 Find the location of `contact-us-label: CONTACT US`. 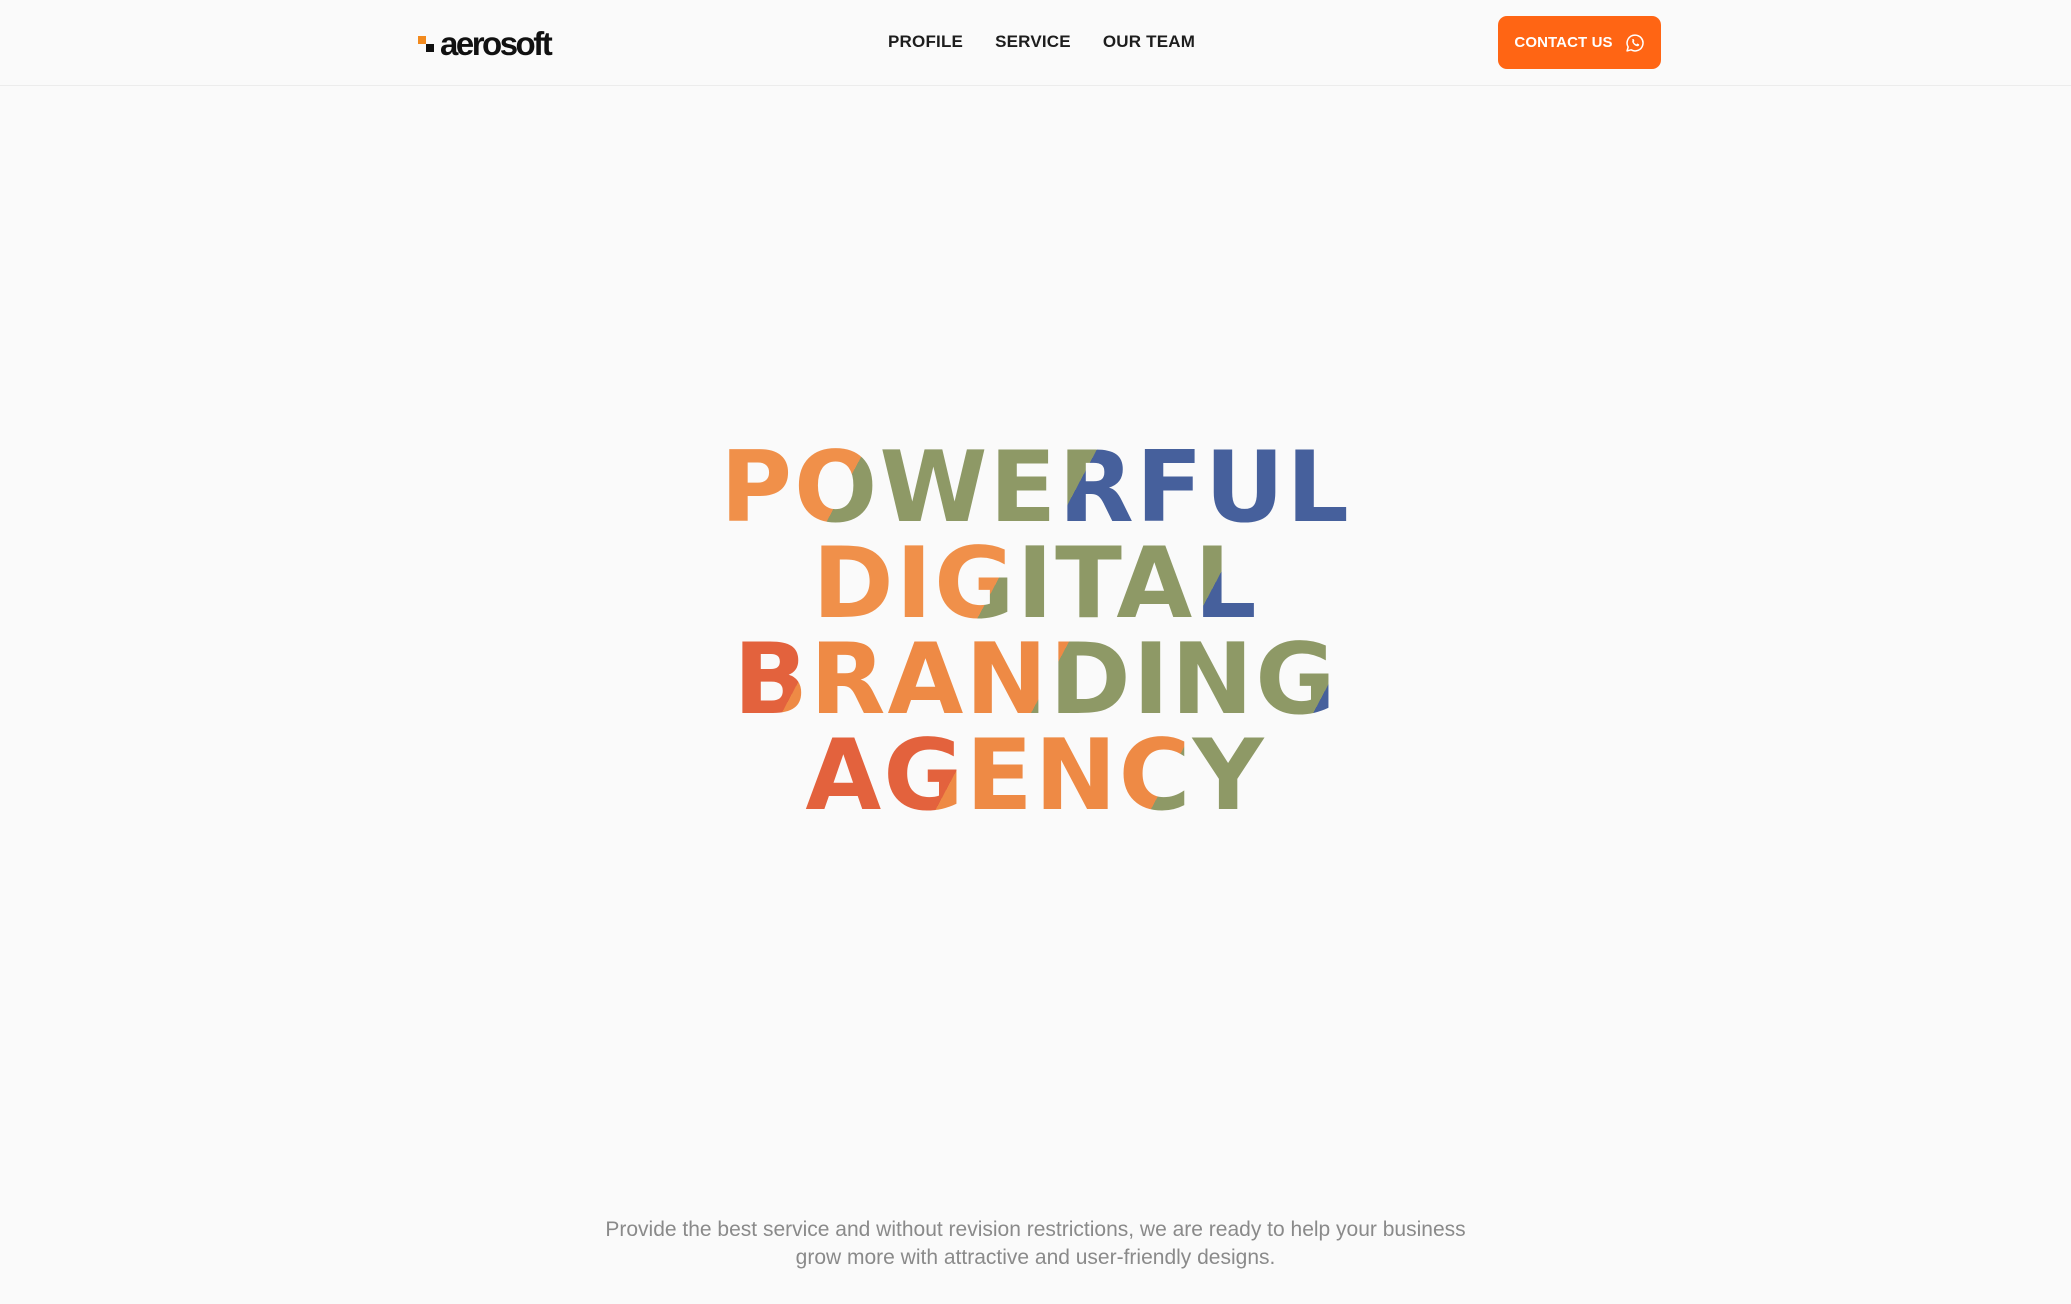

contact-us-label: CONTACT US is located at coordinates (1563, 42).